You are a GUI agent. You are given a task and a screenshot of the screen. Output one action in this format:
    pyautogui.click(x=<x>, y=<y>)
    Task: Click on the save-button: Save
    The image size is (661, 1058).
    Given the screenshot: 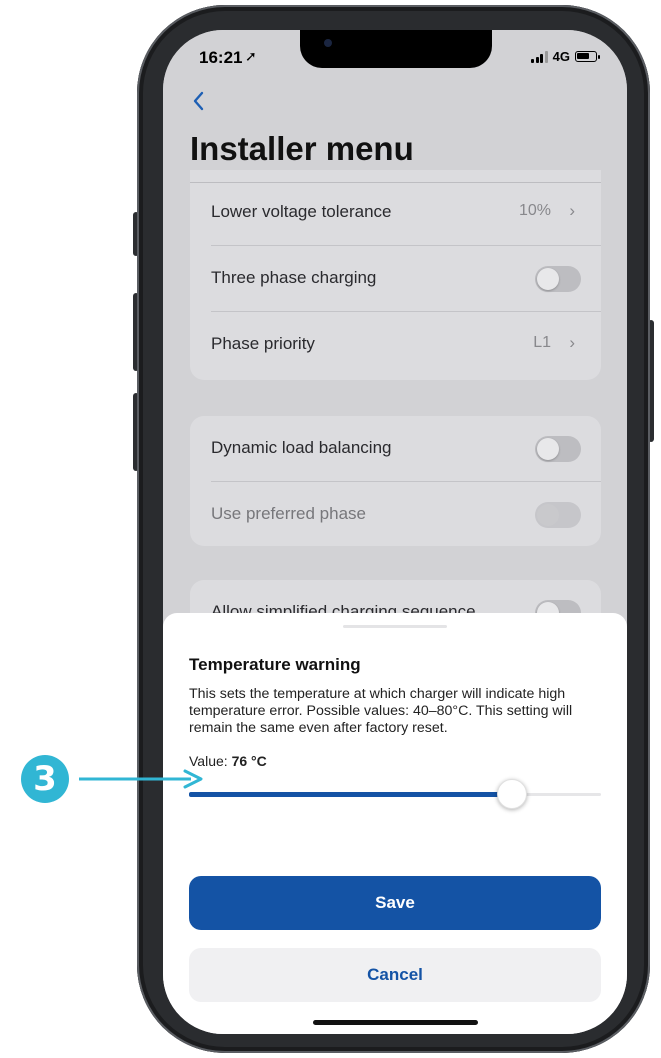 What is the action you would take?
    pyautogui.click(x=395, y=903)
    